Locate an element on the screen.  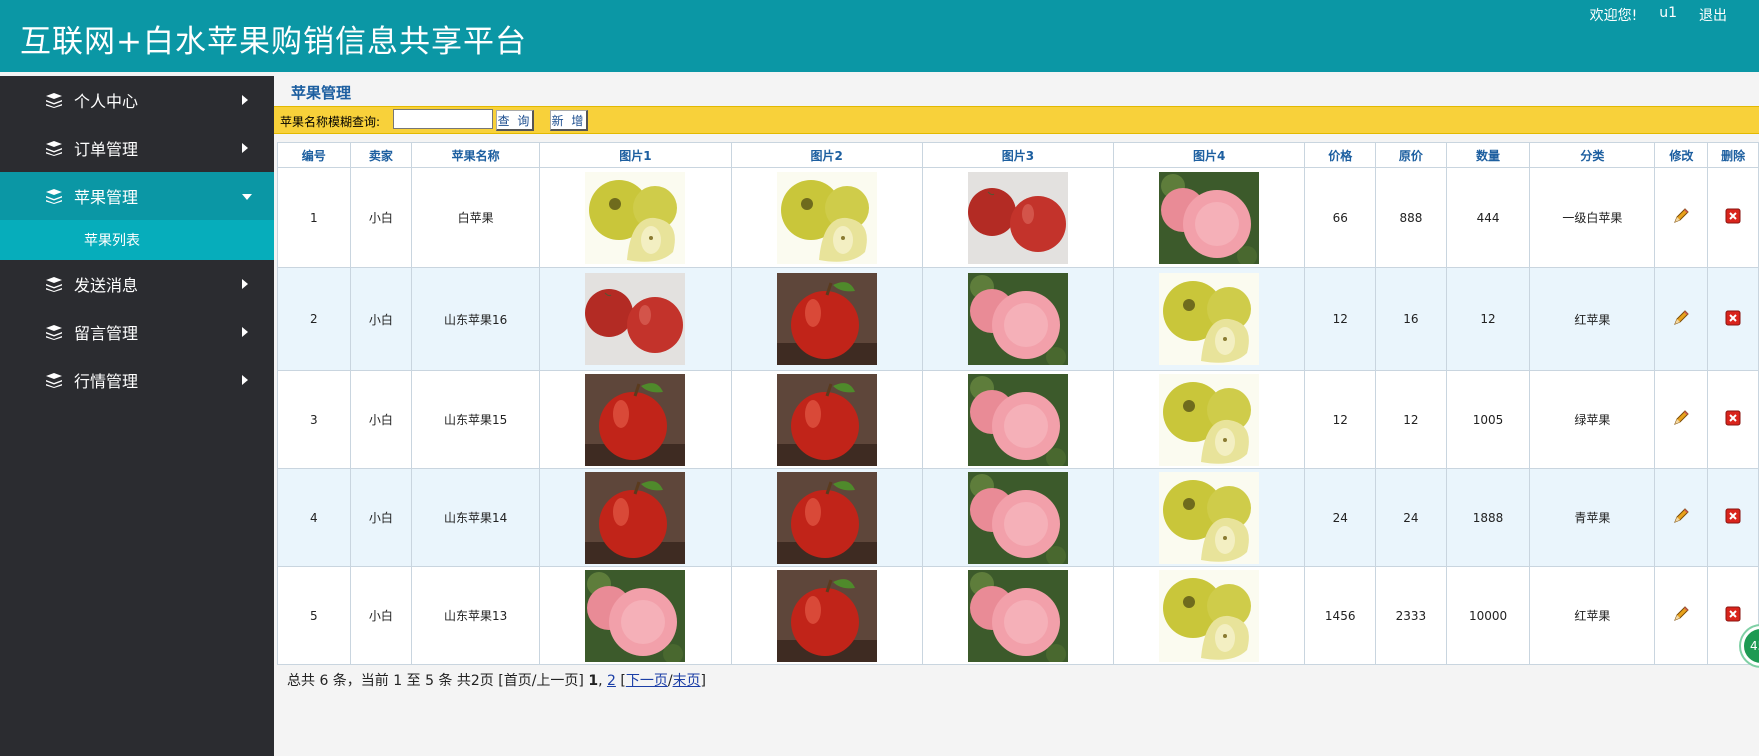
sidebar-item-5: 行情管理 is located at coordinates (137, 380).